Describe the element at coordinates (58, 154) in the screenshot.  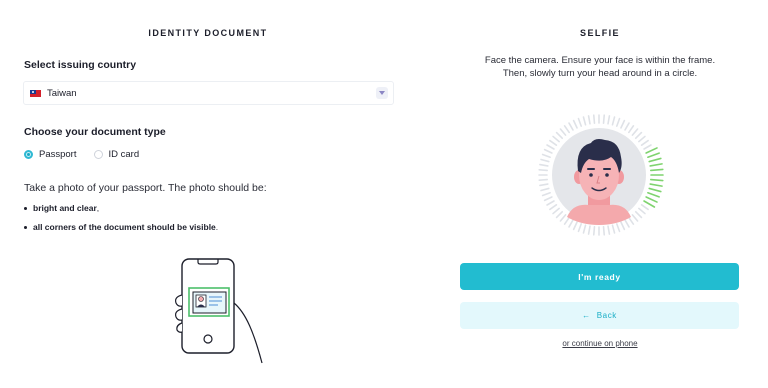
I see `passport-option-label: Passport` at that location.